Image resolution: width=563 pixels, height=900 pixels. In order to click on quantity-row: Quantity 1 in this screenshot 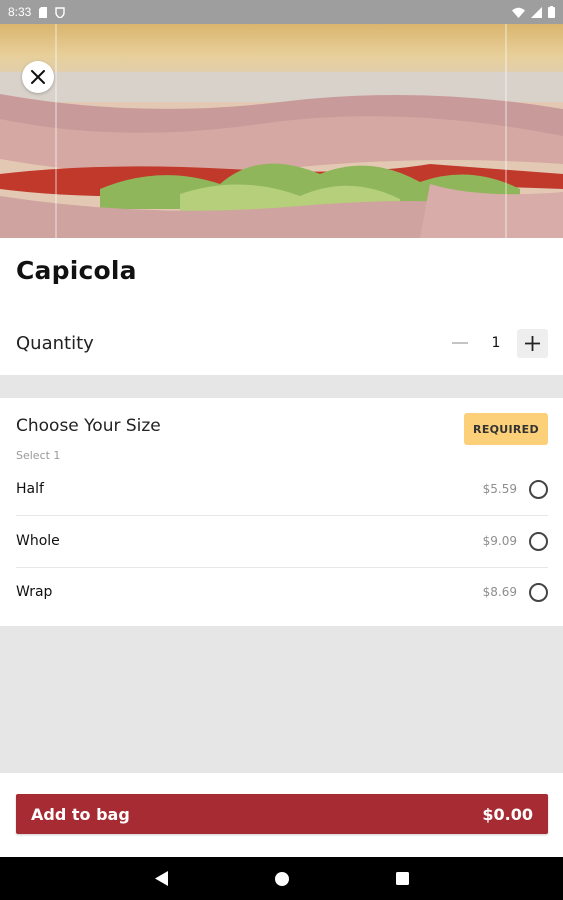, I will do `click(282, 343)`.